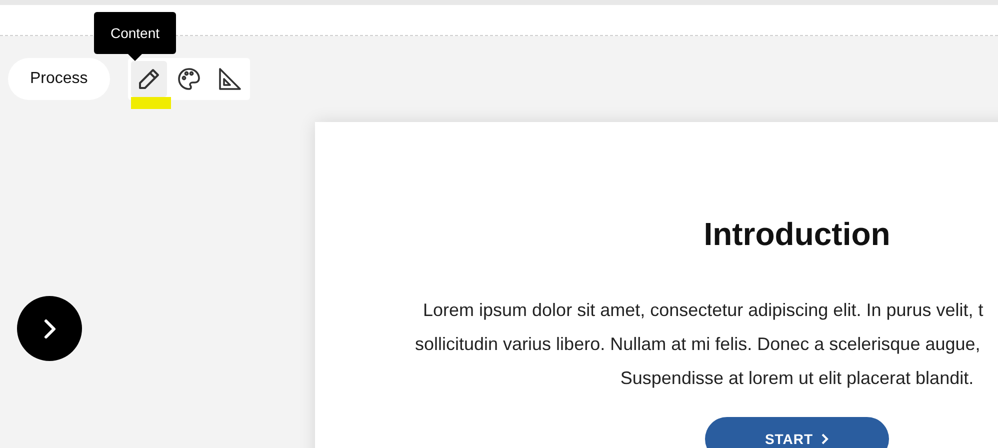 This screenshot has height=448, width=998. I want to click on palette-icon, so click(188, 78).